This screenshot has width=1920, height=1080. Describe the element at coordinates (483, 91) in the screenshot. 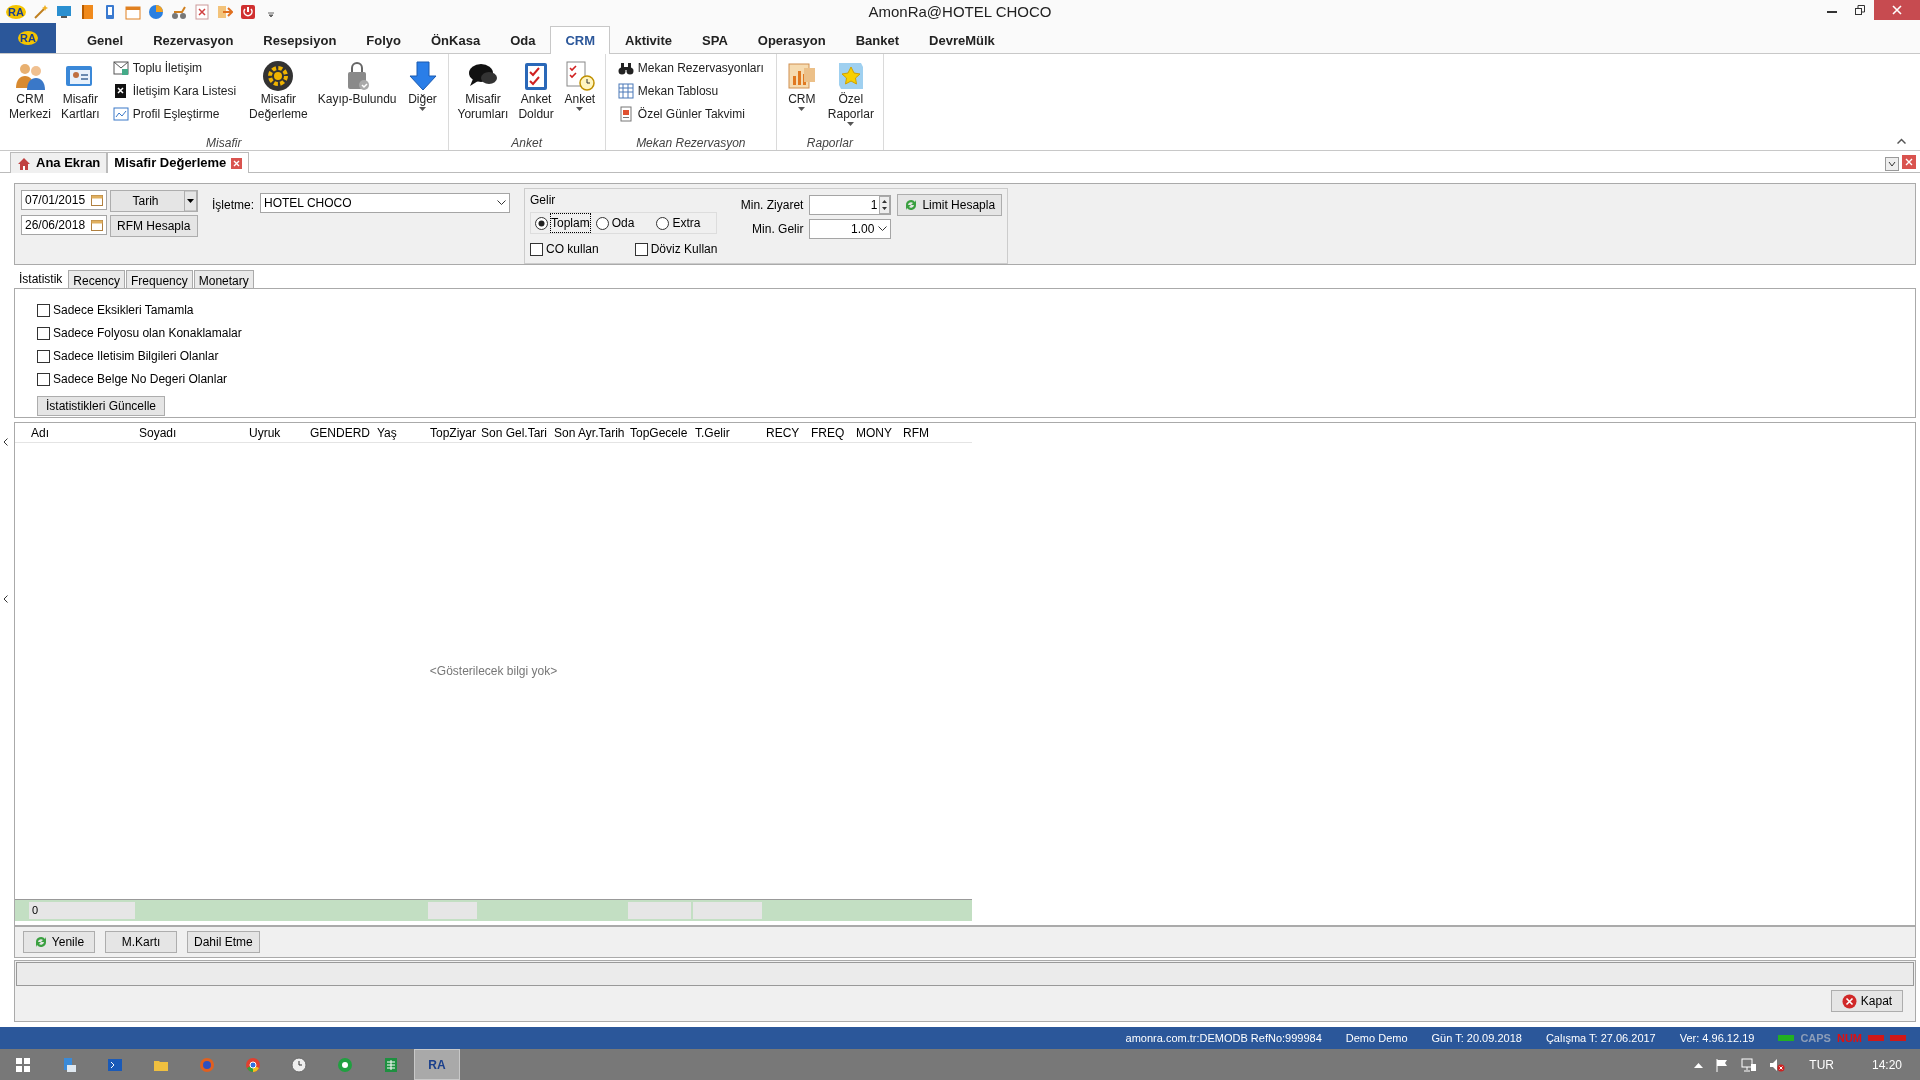

I see `ribbon-button: Misafir Yorumları` at that location.